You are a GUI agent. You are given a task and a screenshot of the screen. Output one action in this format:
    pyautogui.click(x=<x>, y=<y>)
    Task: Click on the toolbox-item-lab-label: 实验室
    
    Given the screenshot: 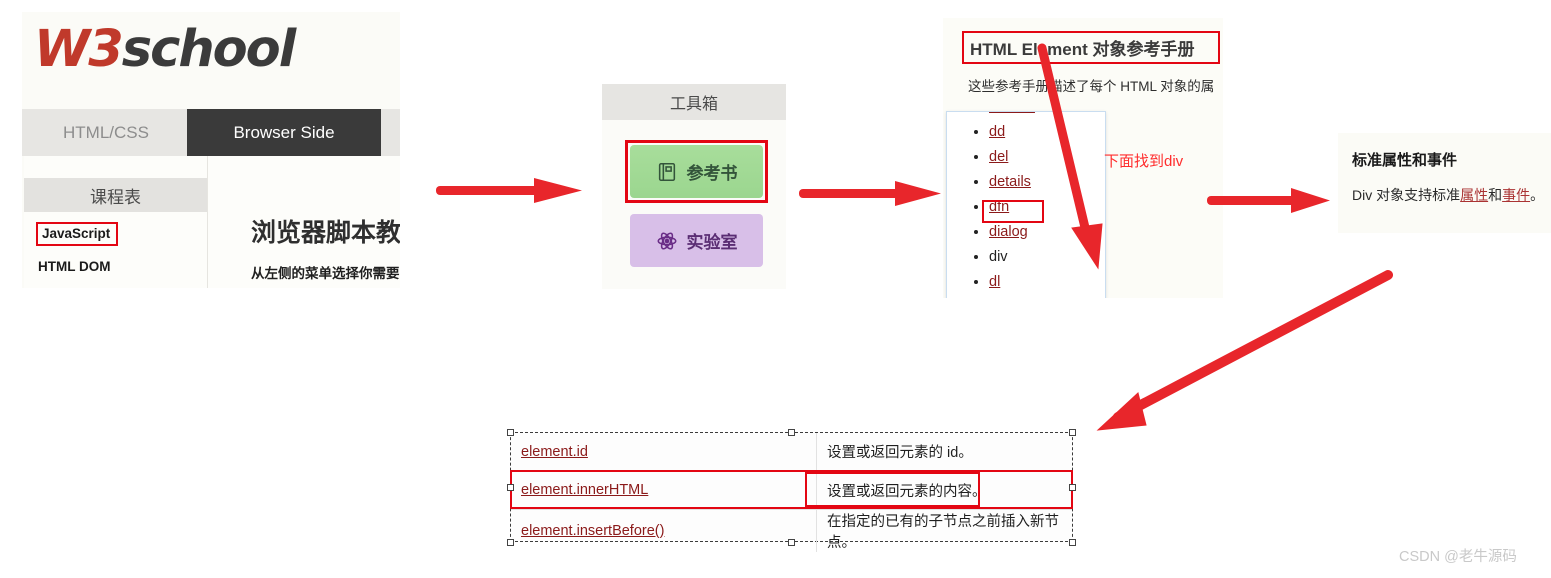 What is the action you would take?
    pyautogui.click(x=712, y=242)
    